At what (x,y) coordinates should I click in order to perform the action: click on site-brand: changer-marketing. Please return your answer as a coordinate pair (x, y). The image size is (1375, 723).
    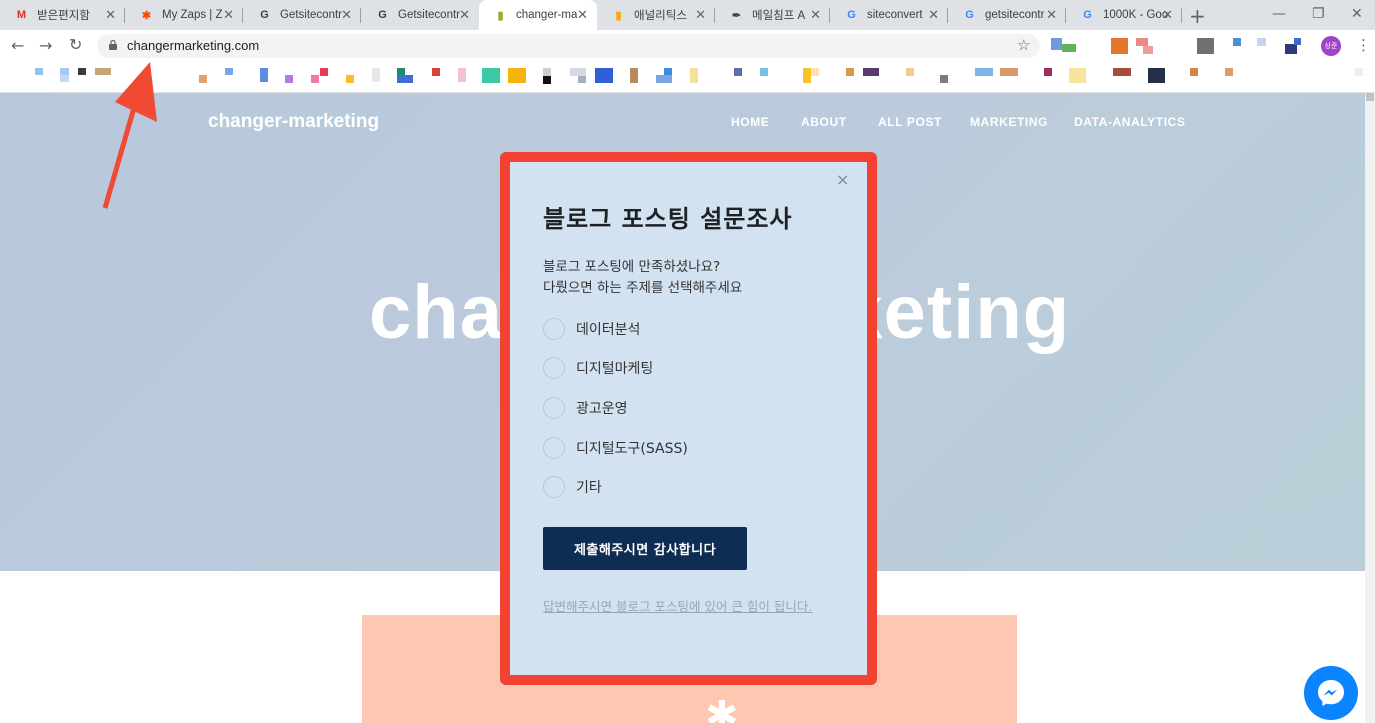
    Looking at the image, I should click on (293, 122).